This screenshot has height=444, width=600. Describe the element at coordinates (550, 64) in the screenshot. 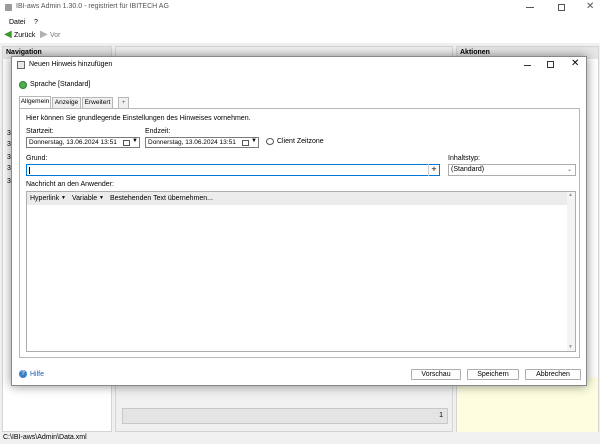

I see `dialog-maximize-icon` at that location.